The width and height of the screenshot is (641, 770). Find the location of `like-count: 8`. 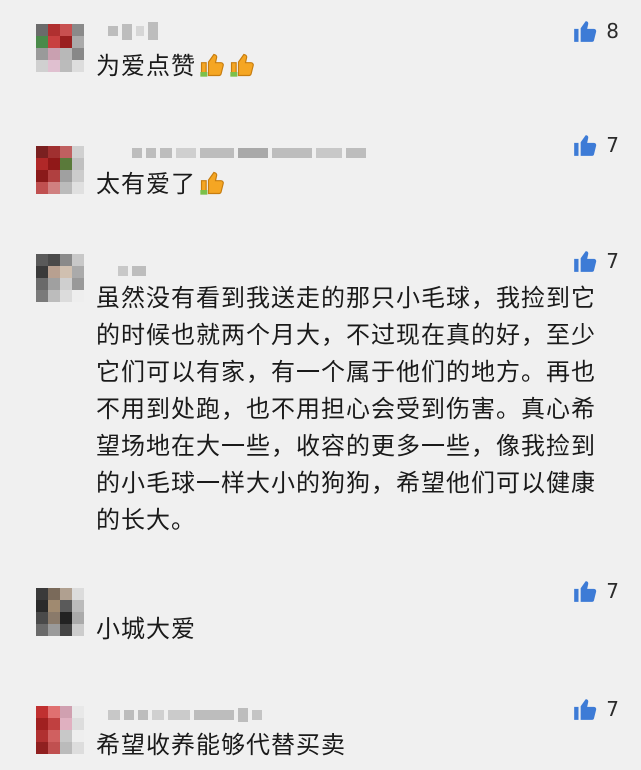

like-count: 8 is located at coordinates (612, 31).